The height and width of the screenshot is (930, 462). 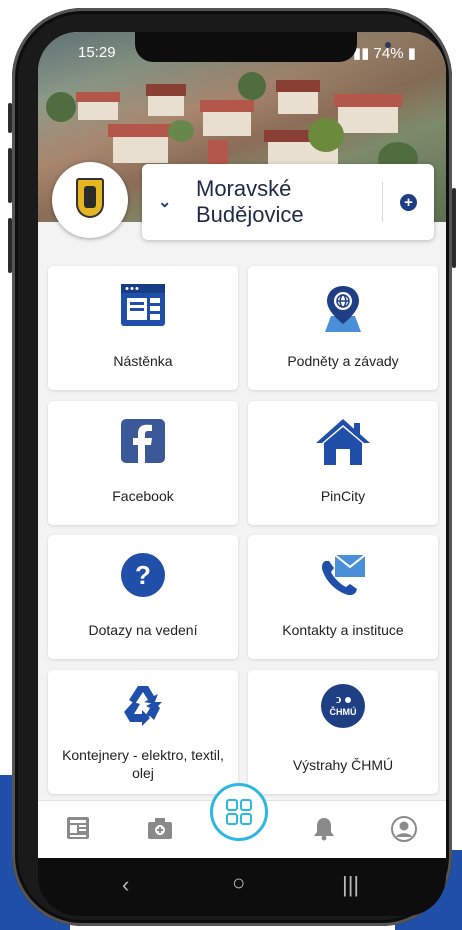 I want to click on tile-kontakty: Kontakty a instituce, so click(x=343, y=597).